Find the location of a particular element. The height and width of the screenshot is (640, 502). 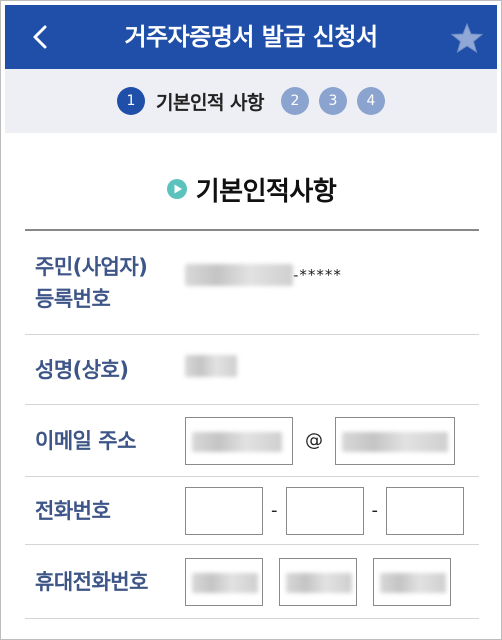

back-button is located at coordinates (41, 37).